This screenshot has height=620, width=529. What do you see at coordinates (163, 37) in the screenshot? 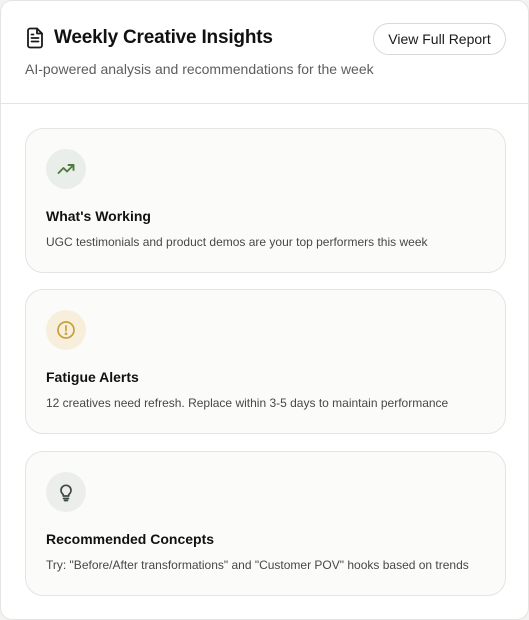
I see `page-title: Weekly Creative Insights` at bounding box center [163, 37].